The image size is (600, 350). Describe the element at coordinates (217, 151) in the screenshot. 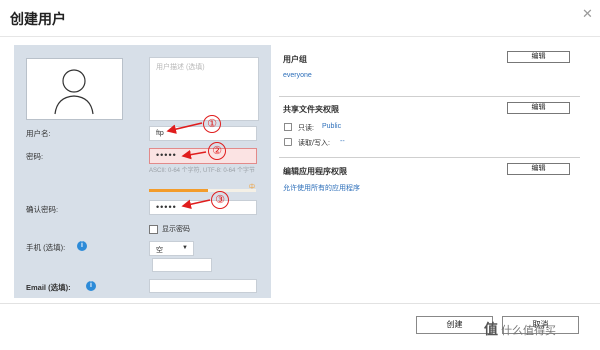

I see `annotation-marker-2: ②` at that location.